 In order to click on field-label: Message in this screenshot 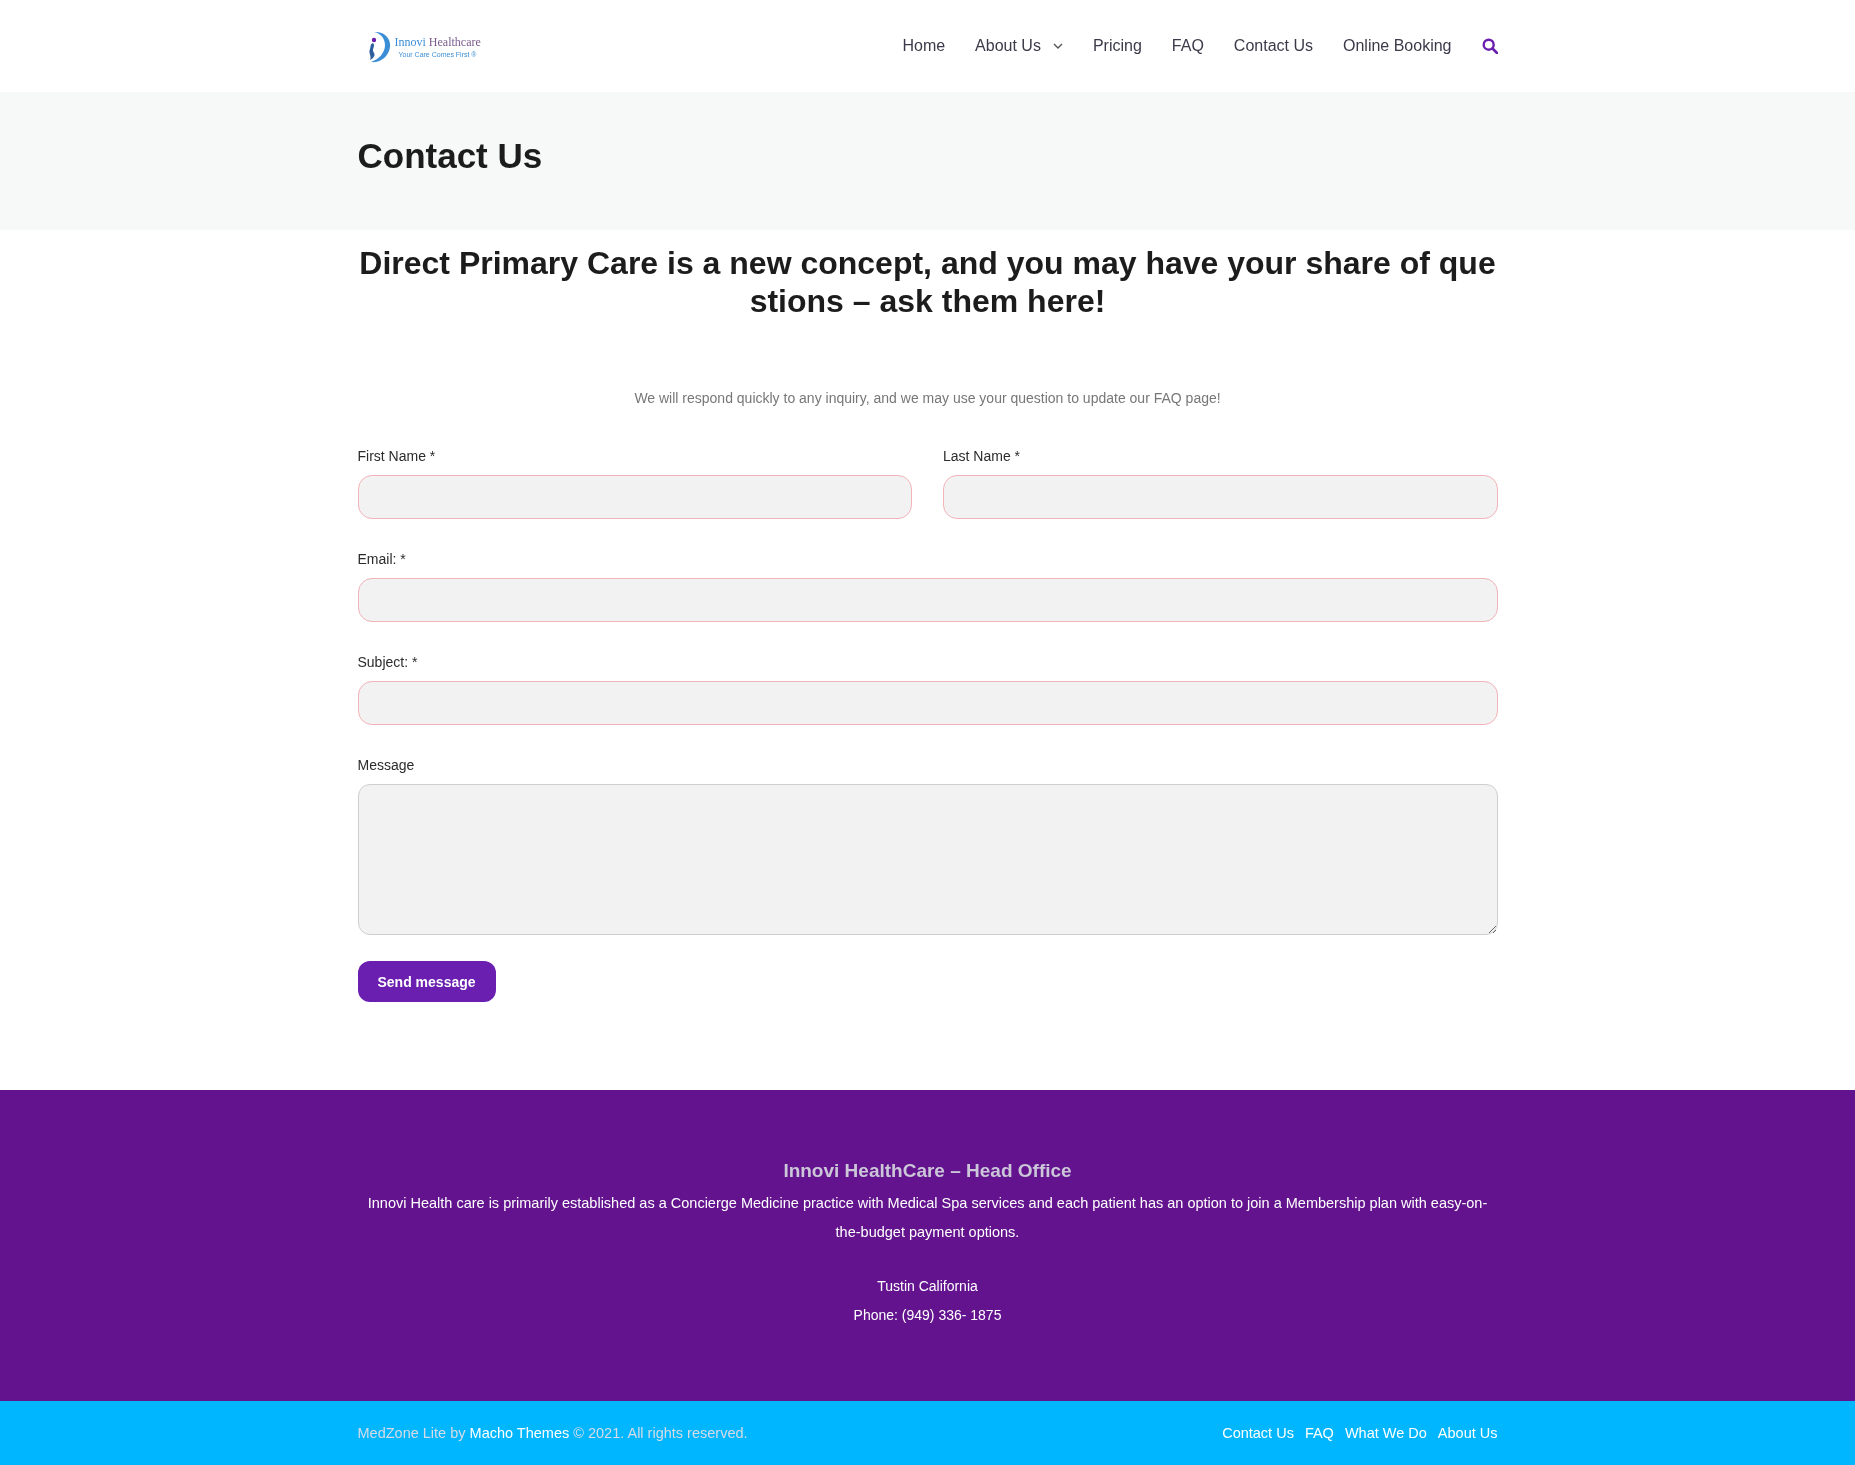, I will do `click(386, 765)`.